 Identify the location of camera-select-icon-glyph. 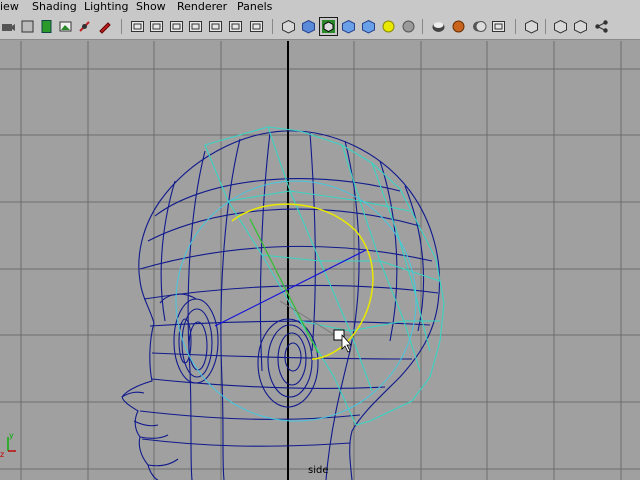
(8, 27).